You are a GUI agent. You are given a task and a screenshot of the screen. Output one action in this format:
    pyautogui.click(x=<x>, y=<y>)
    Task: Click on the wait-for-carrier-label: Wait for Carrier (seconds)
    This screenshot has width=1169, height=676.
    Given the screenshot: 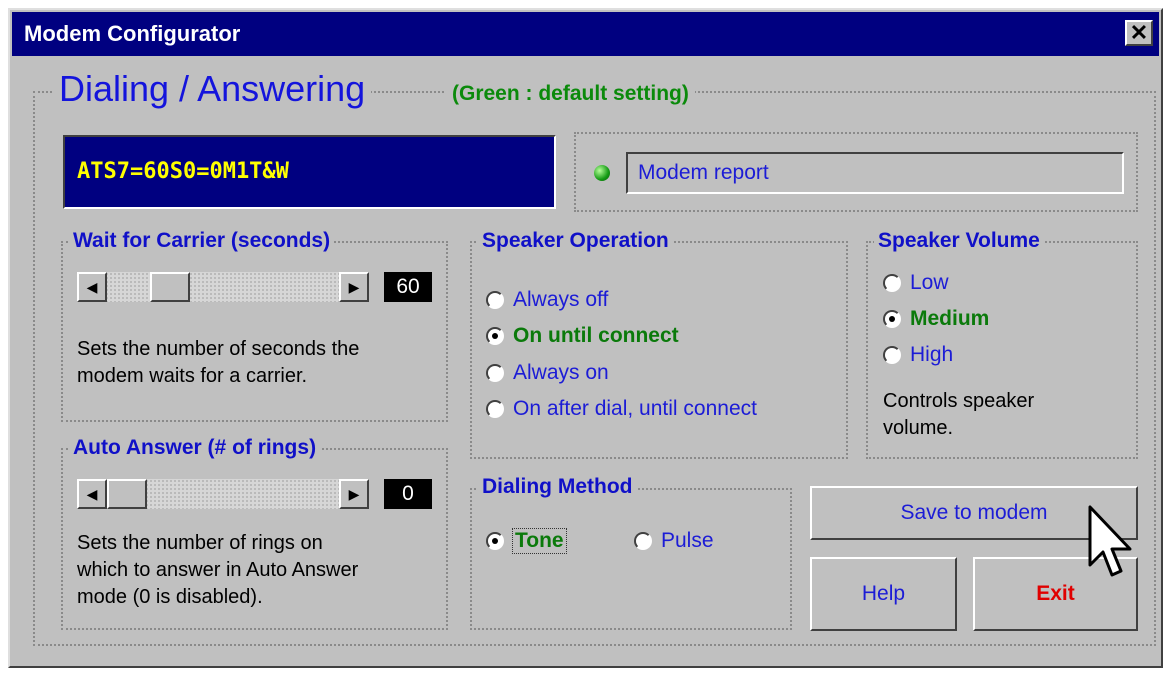 What is the action you would take?
    pyautogui.click(x=202, y=241)
    